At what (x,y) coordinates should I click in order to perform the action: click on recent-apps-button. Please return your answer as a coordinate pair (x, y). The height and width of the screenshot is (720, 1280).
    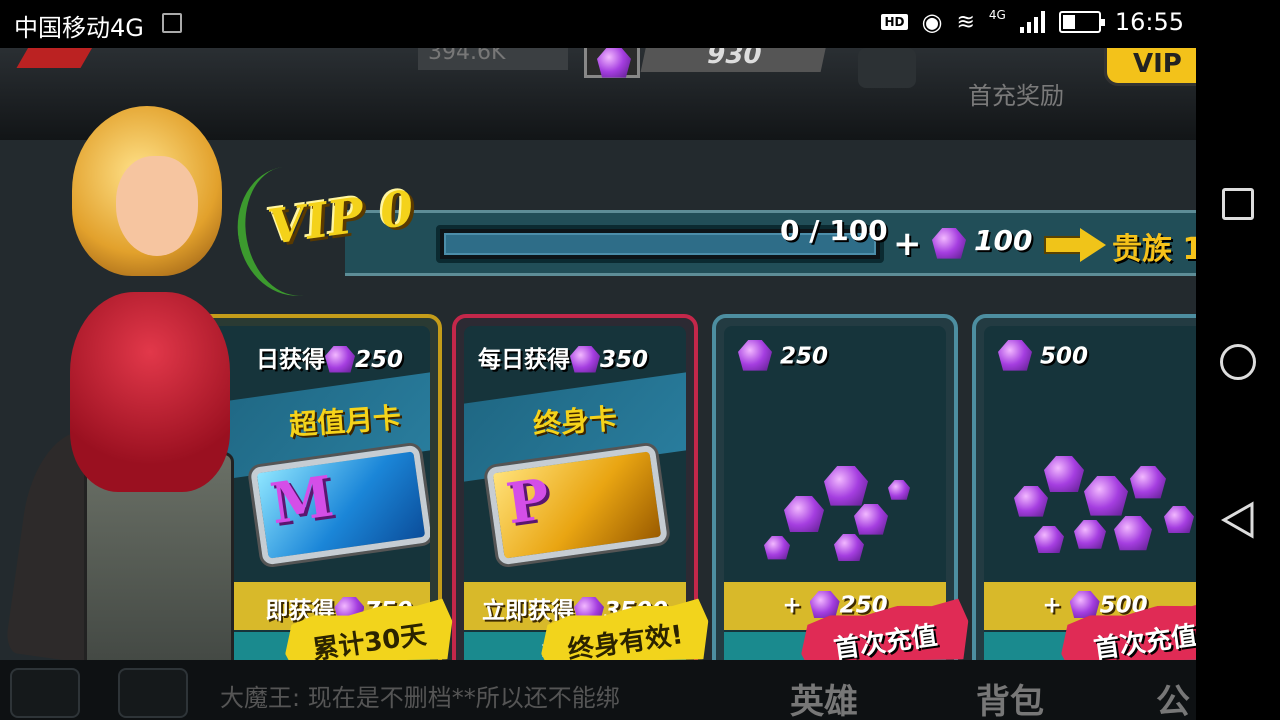
    Looking at the image, I should click on (1238, 204).